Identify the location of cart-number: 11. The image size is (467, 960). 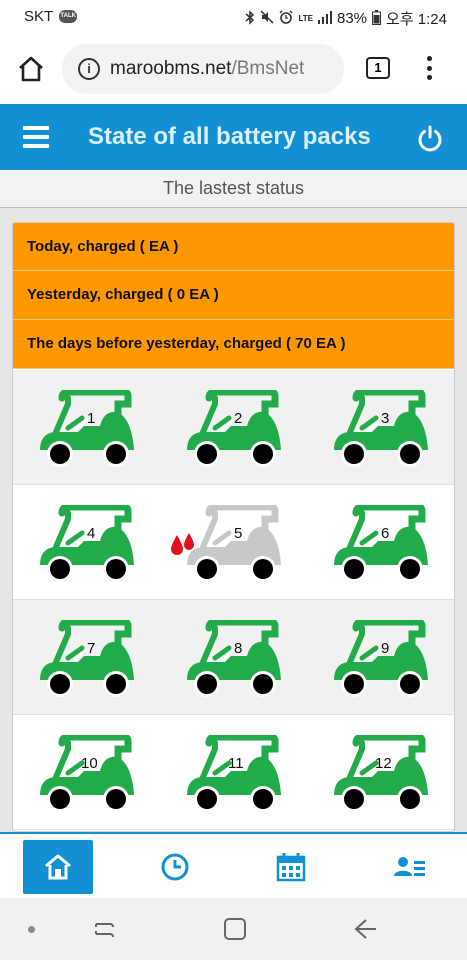
(236, 763).